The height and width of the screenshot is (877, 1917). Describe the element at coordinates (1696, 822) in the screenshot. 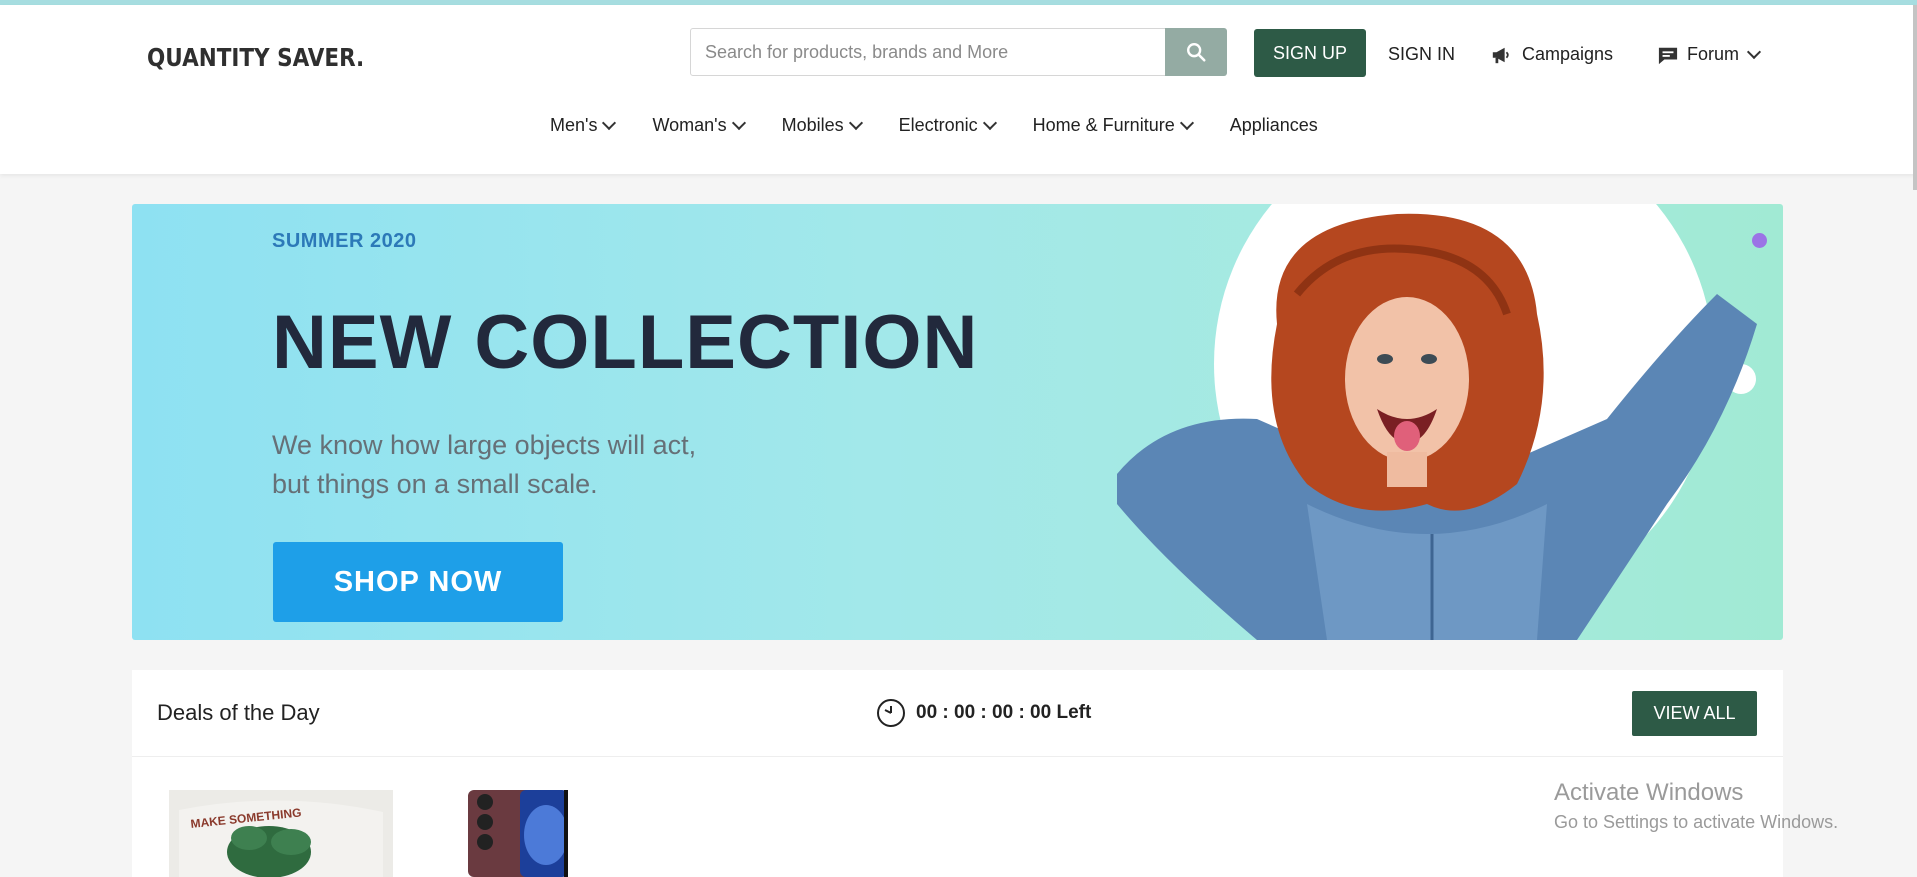

I see `activation-watermark-subtitle: Go to Settings to activate Windows.` at that location.